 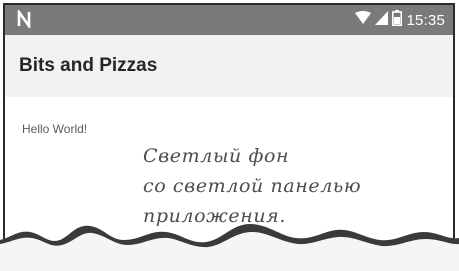 I want to click on status-bar: 15:35, so click(x=229, y=20).